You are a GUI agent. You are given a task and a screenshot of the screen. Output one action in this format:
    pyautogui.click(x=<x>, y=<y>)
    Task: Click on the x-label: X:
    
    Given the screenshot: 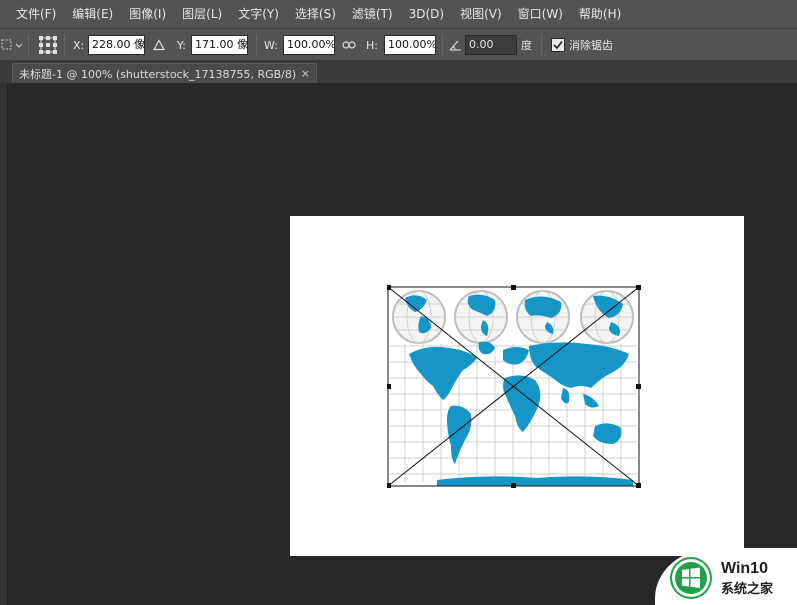 What is the action you would take?
    pyautogui.click(x=79, y=45)
    